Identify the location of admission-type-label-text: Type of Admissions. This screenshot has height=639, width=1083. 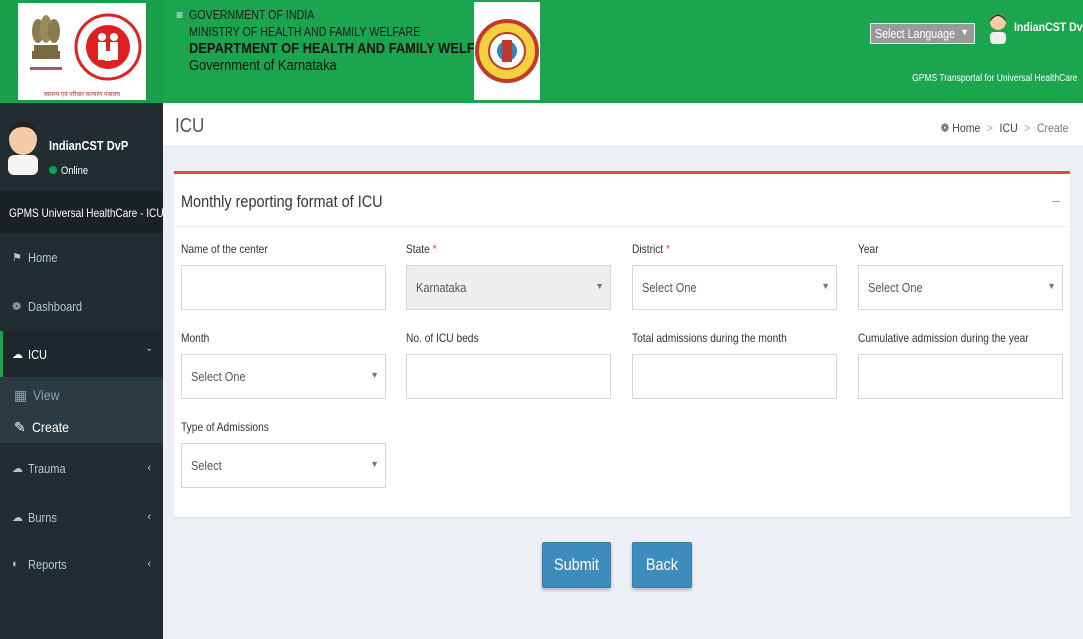
(225, 427).